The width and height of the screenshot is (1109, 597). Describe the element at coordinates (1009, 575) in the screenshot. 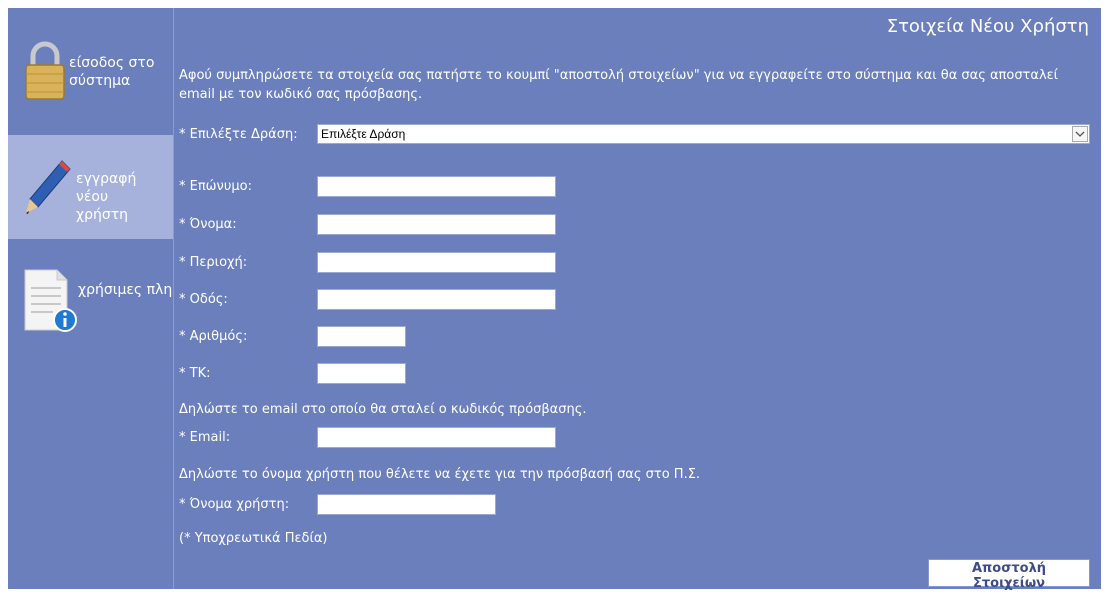

I see `submit-button: Αποστολή Στοιχείων` at that location.